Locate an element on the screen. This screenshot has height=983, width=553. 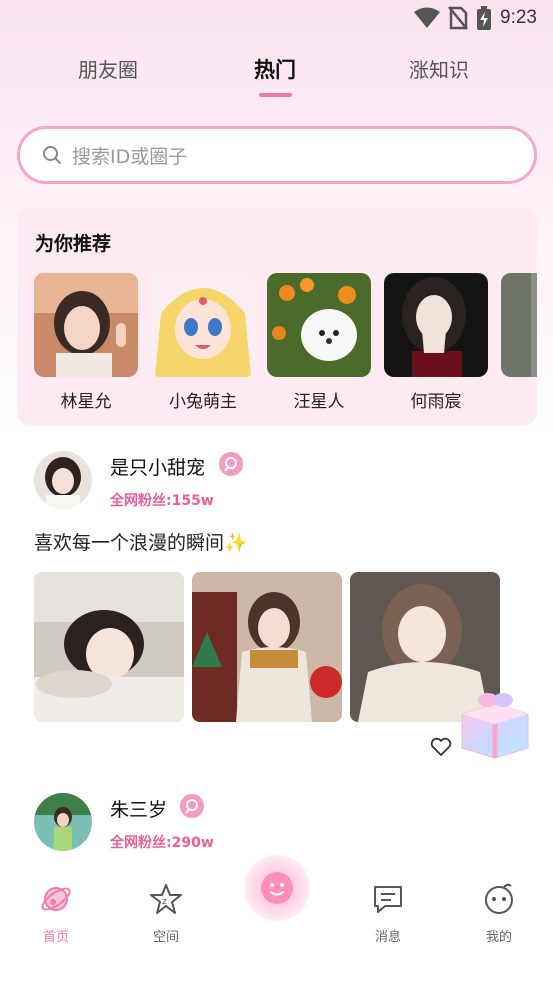
message-icon is located at coordinates (388, 899).